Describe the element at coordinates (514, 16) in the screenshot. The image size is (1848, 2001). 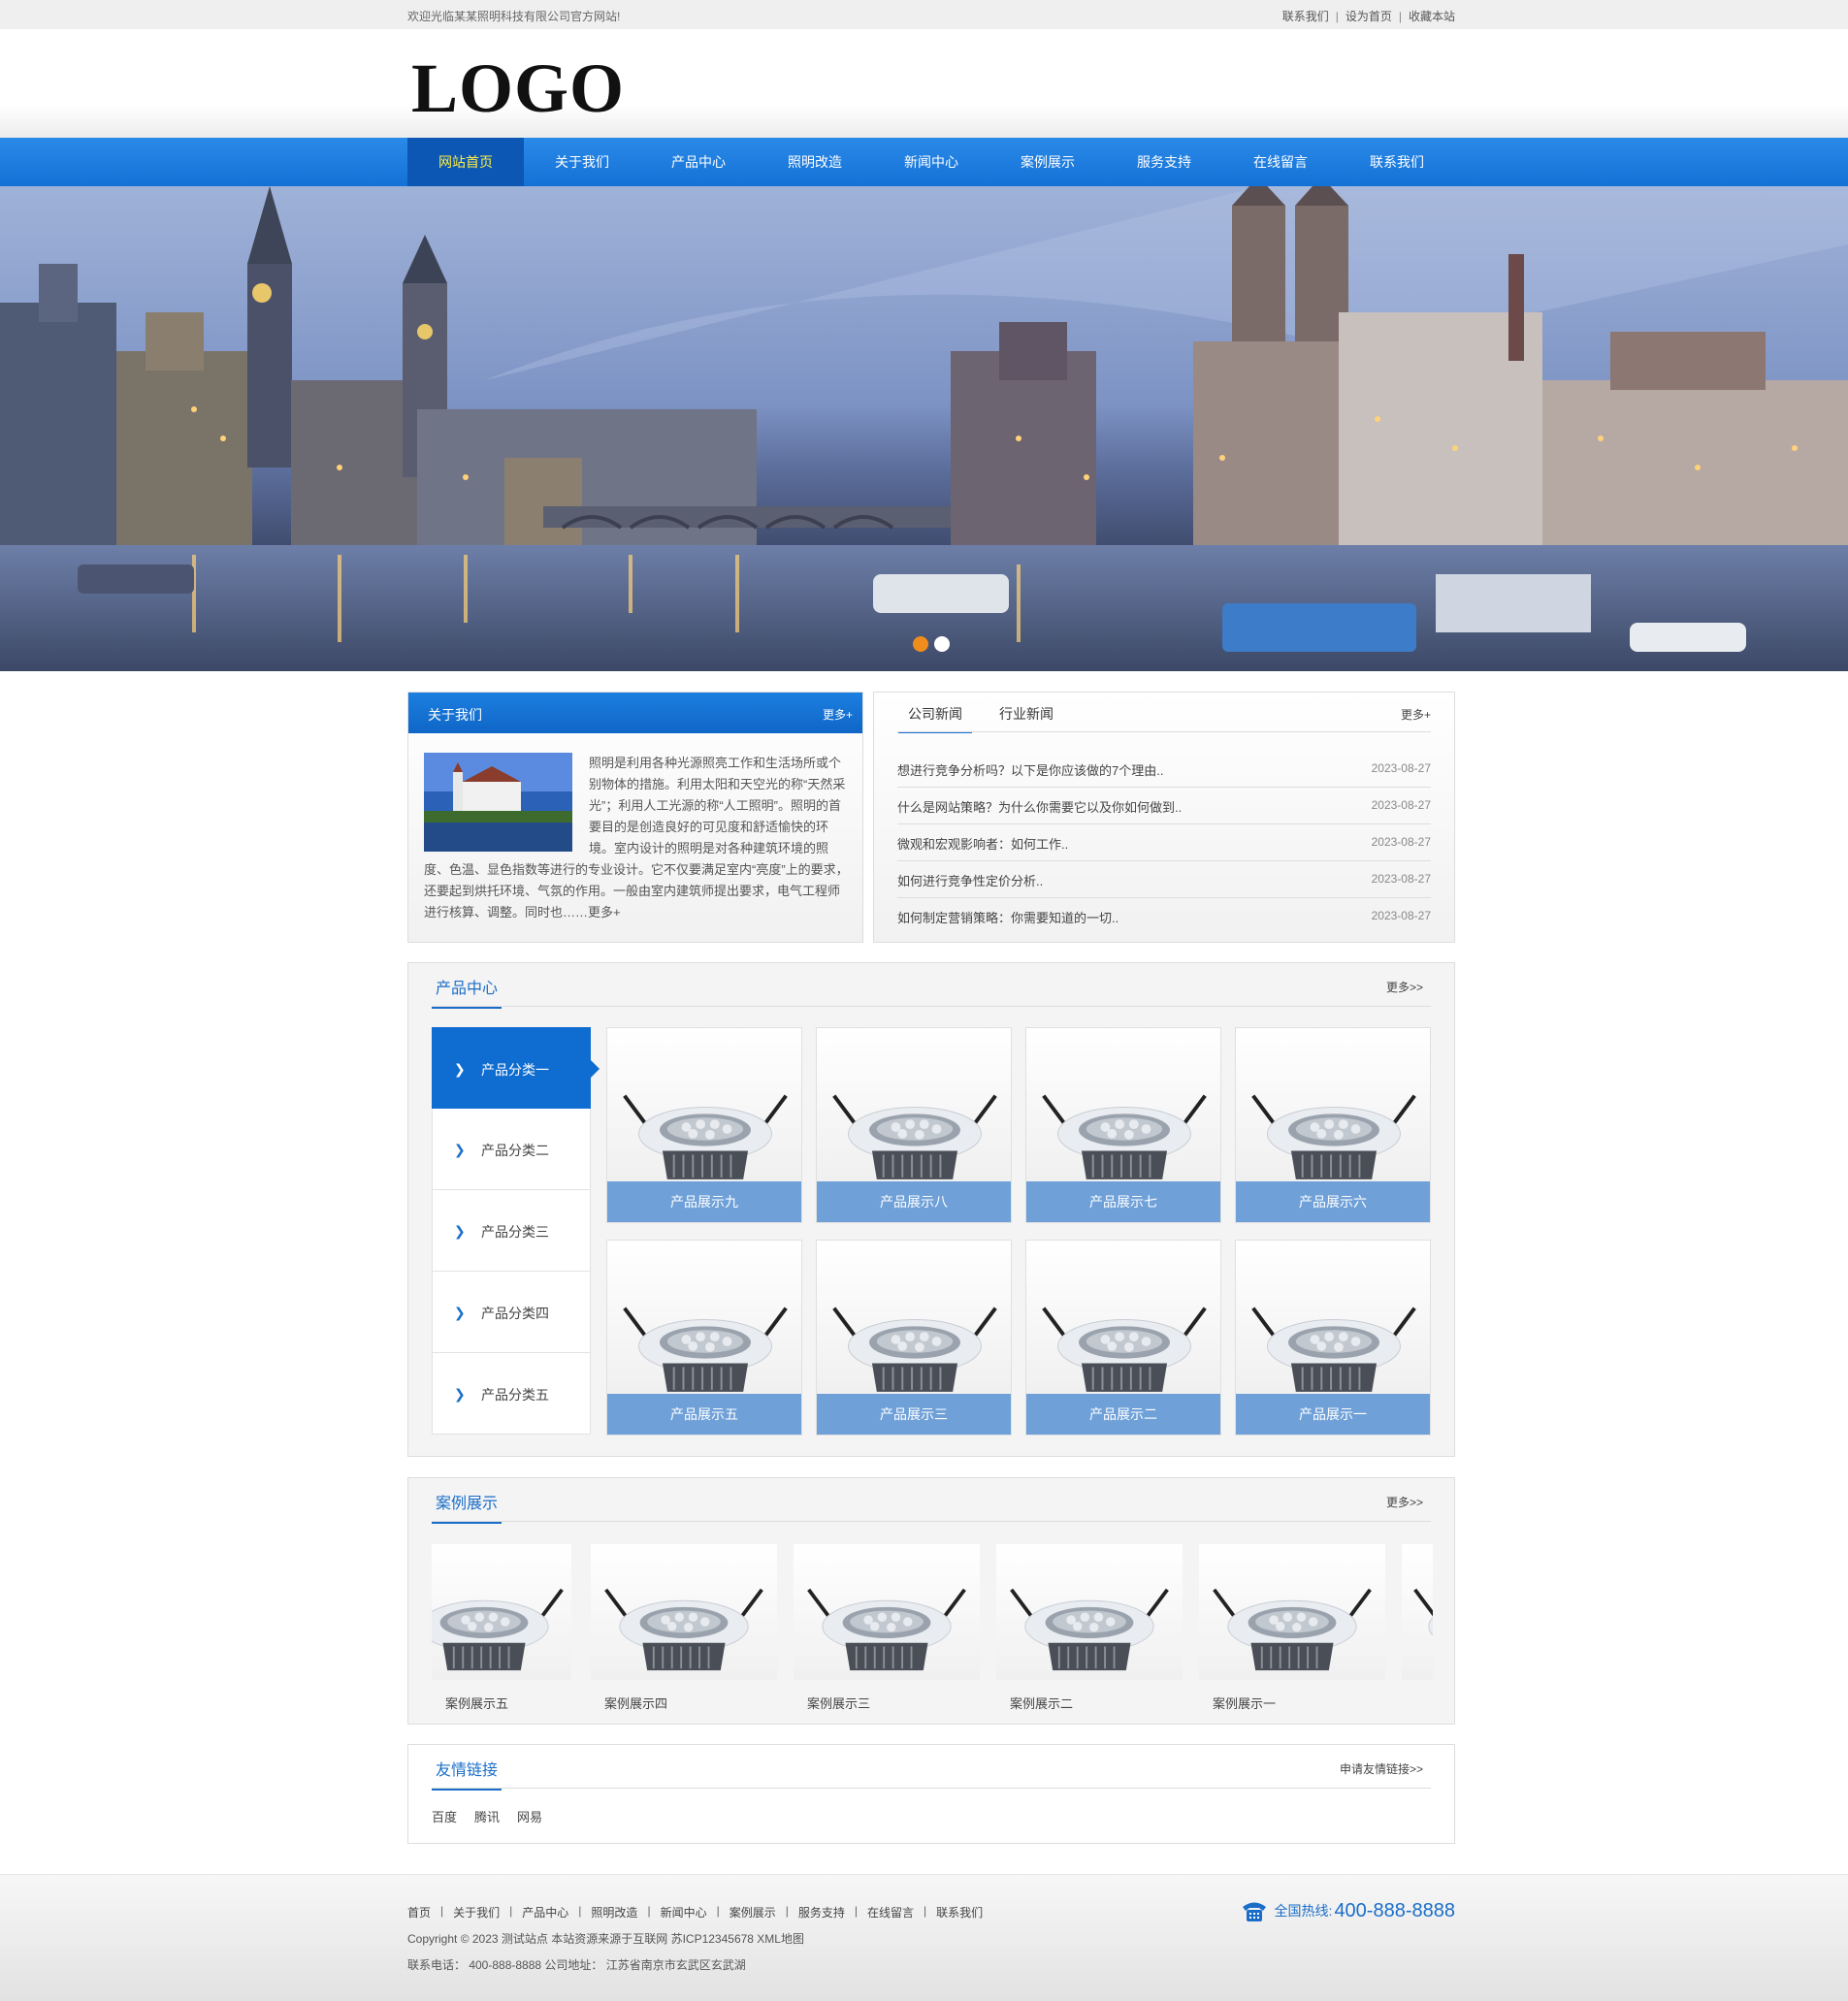
I see `welcome-text: 欢迎光临某某照明科技有限公司官方网站!` at that location.